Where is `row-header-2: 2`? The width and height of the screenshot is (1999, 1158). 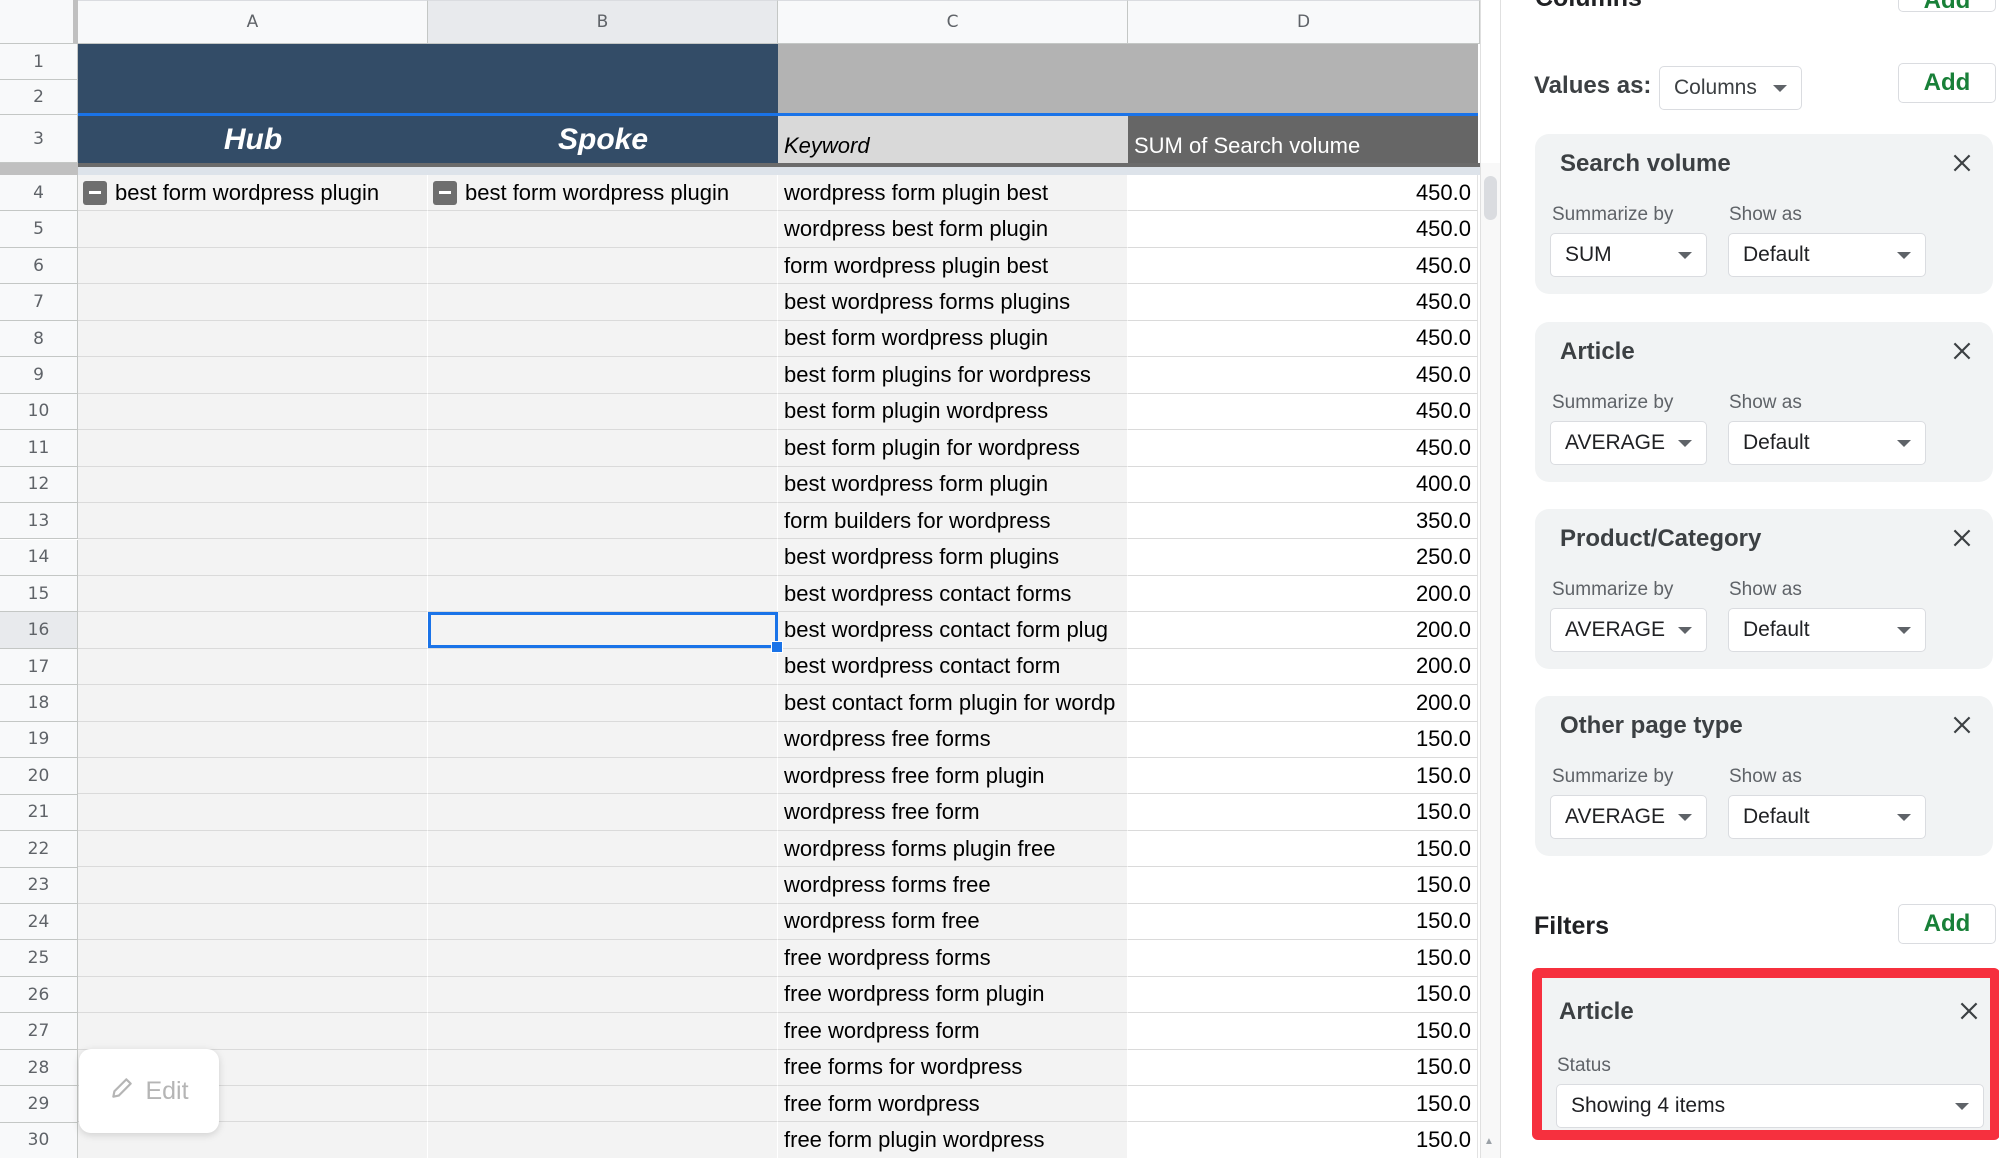 row-header-2: 2 is located at coordinates (39, 97).